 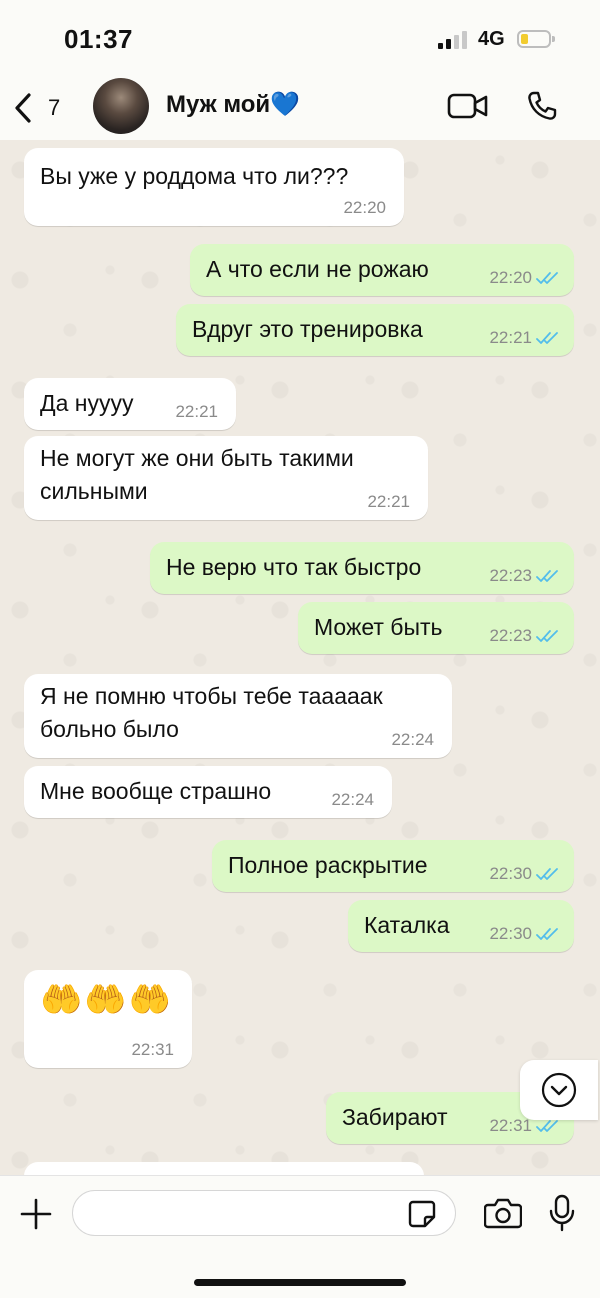 I want to click on camera-icon, so click(x=503, y=1213).